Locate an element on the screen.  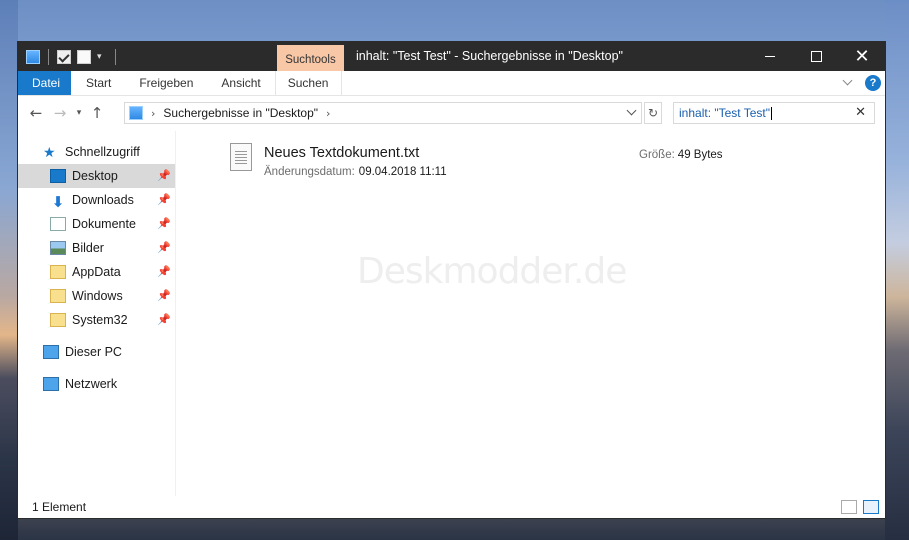
tab-freigeben: Freigeben is located at coordinates (166, 83).